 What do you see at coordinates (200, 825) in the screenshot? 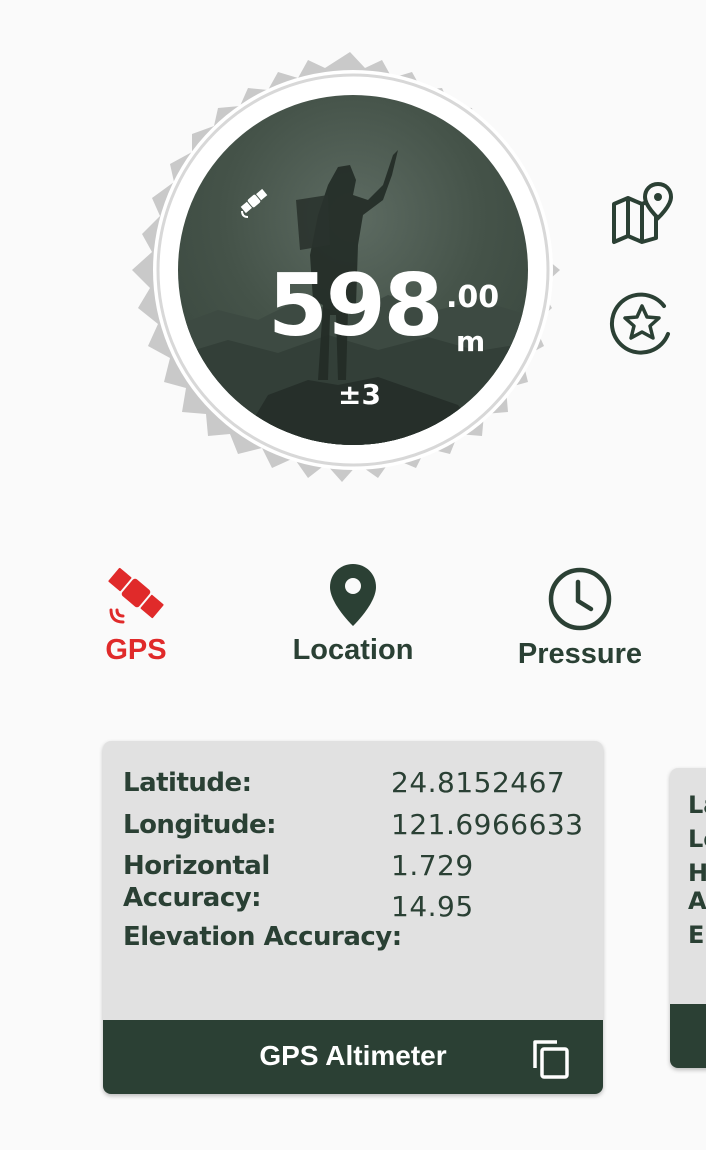
I see `longitude-label: Longitude:` at bounding box center [200, 825].